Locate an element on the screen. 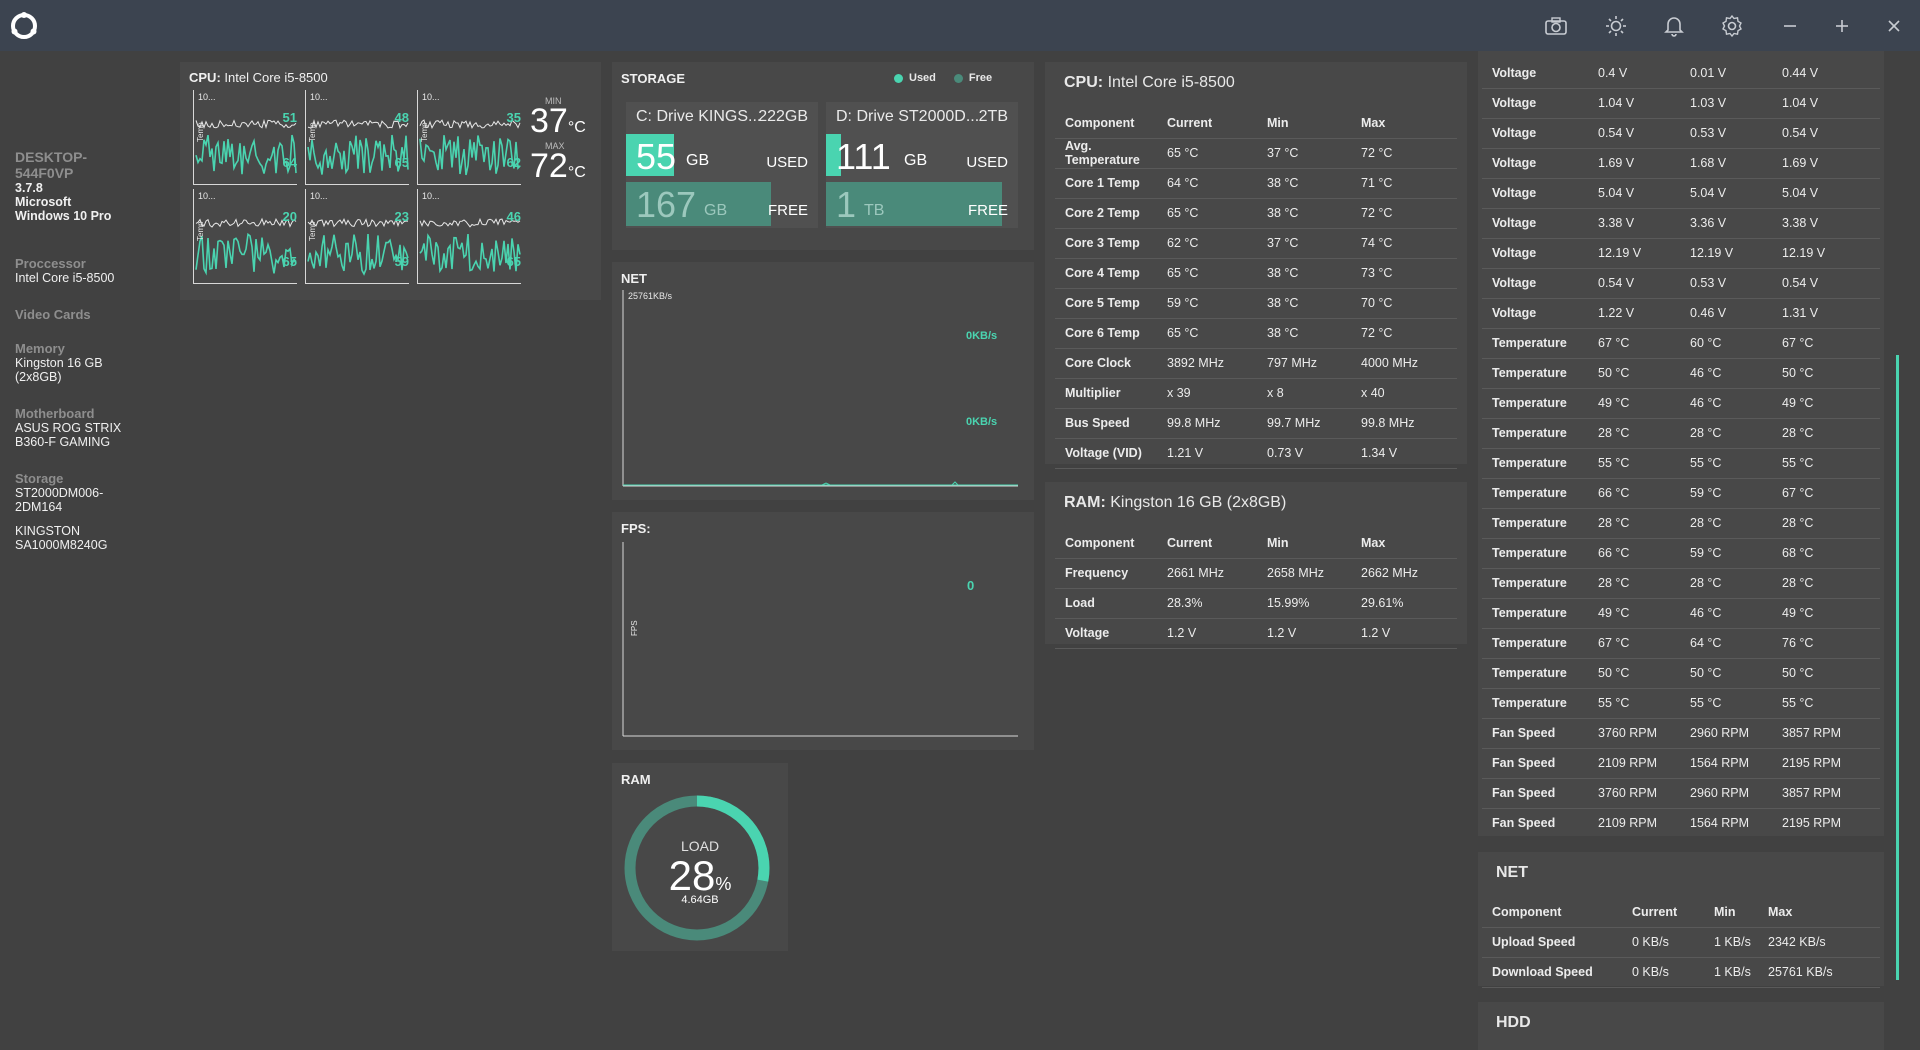 The height and width of the screenshot is (1050, 1920). table-row: Download Speed 0 KB/s 1 KB/s 25761 KB/s is located at coordinates (1681, 972).